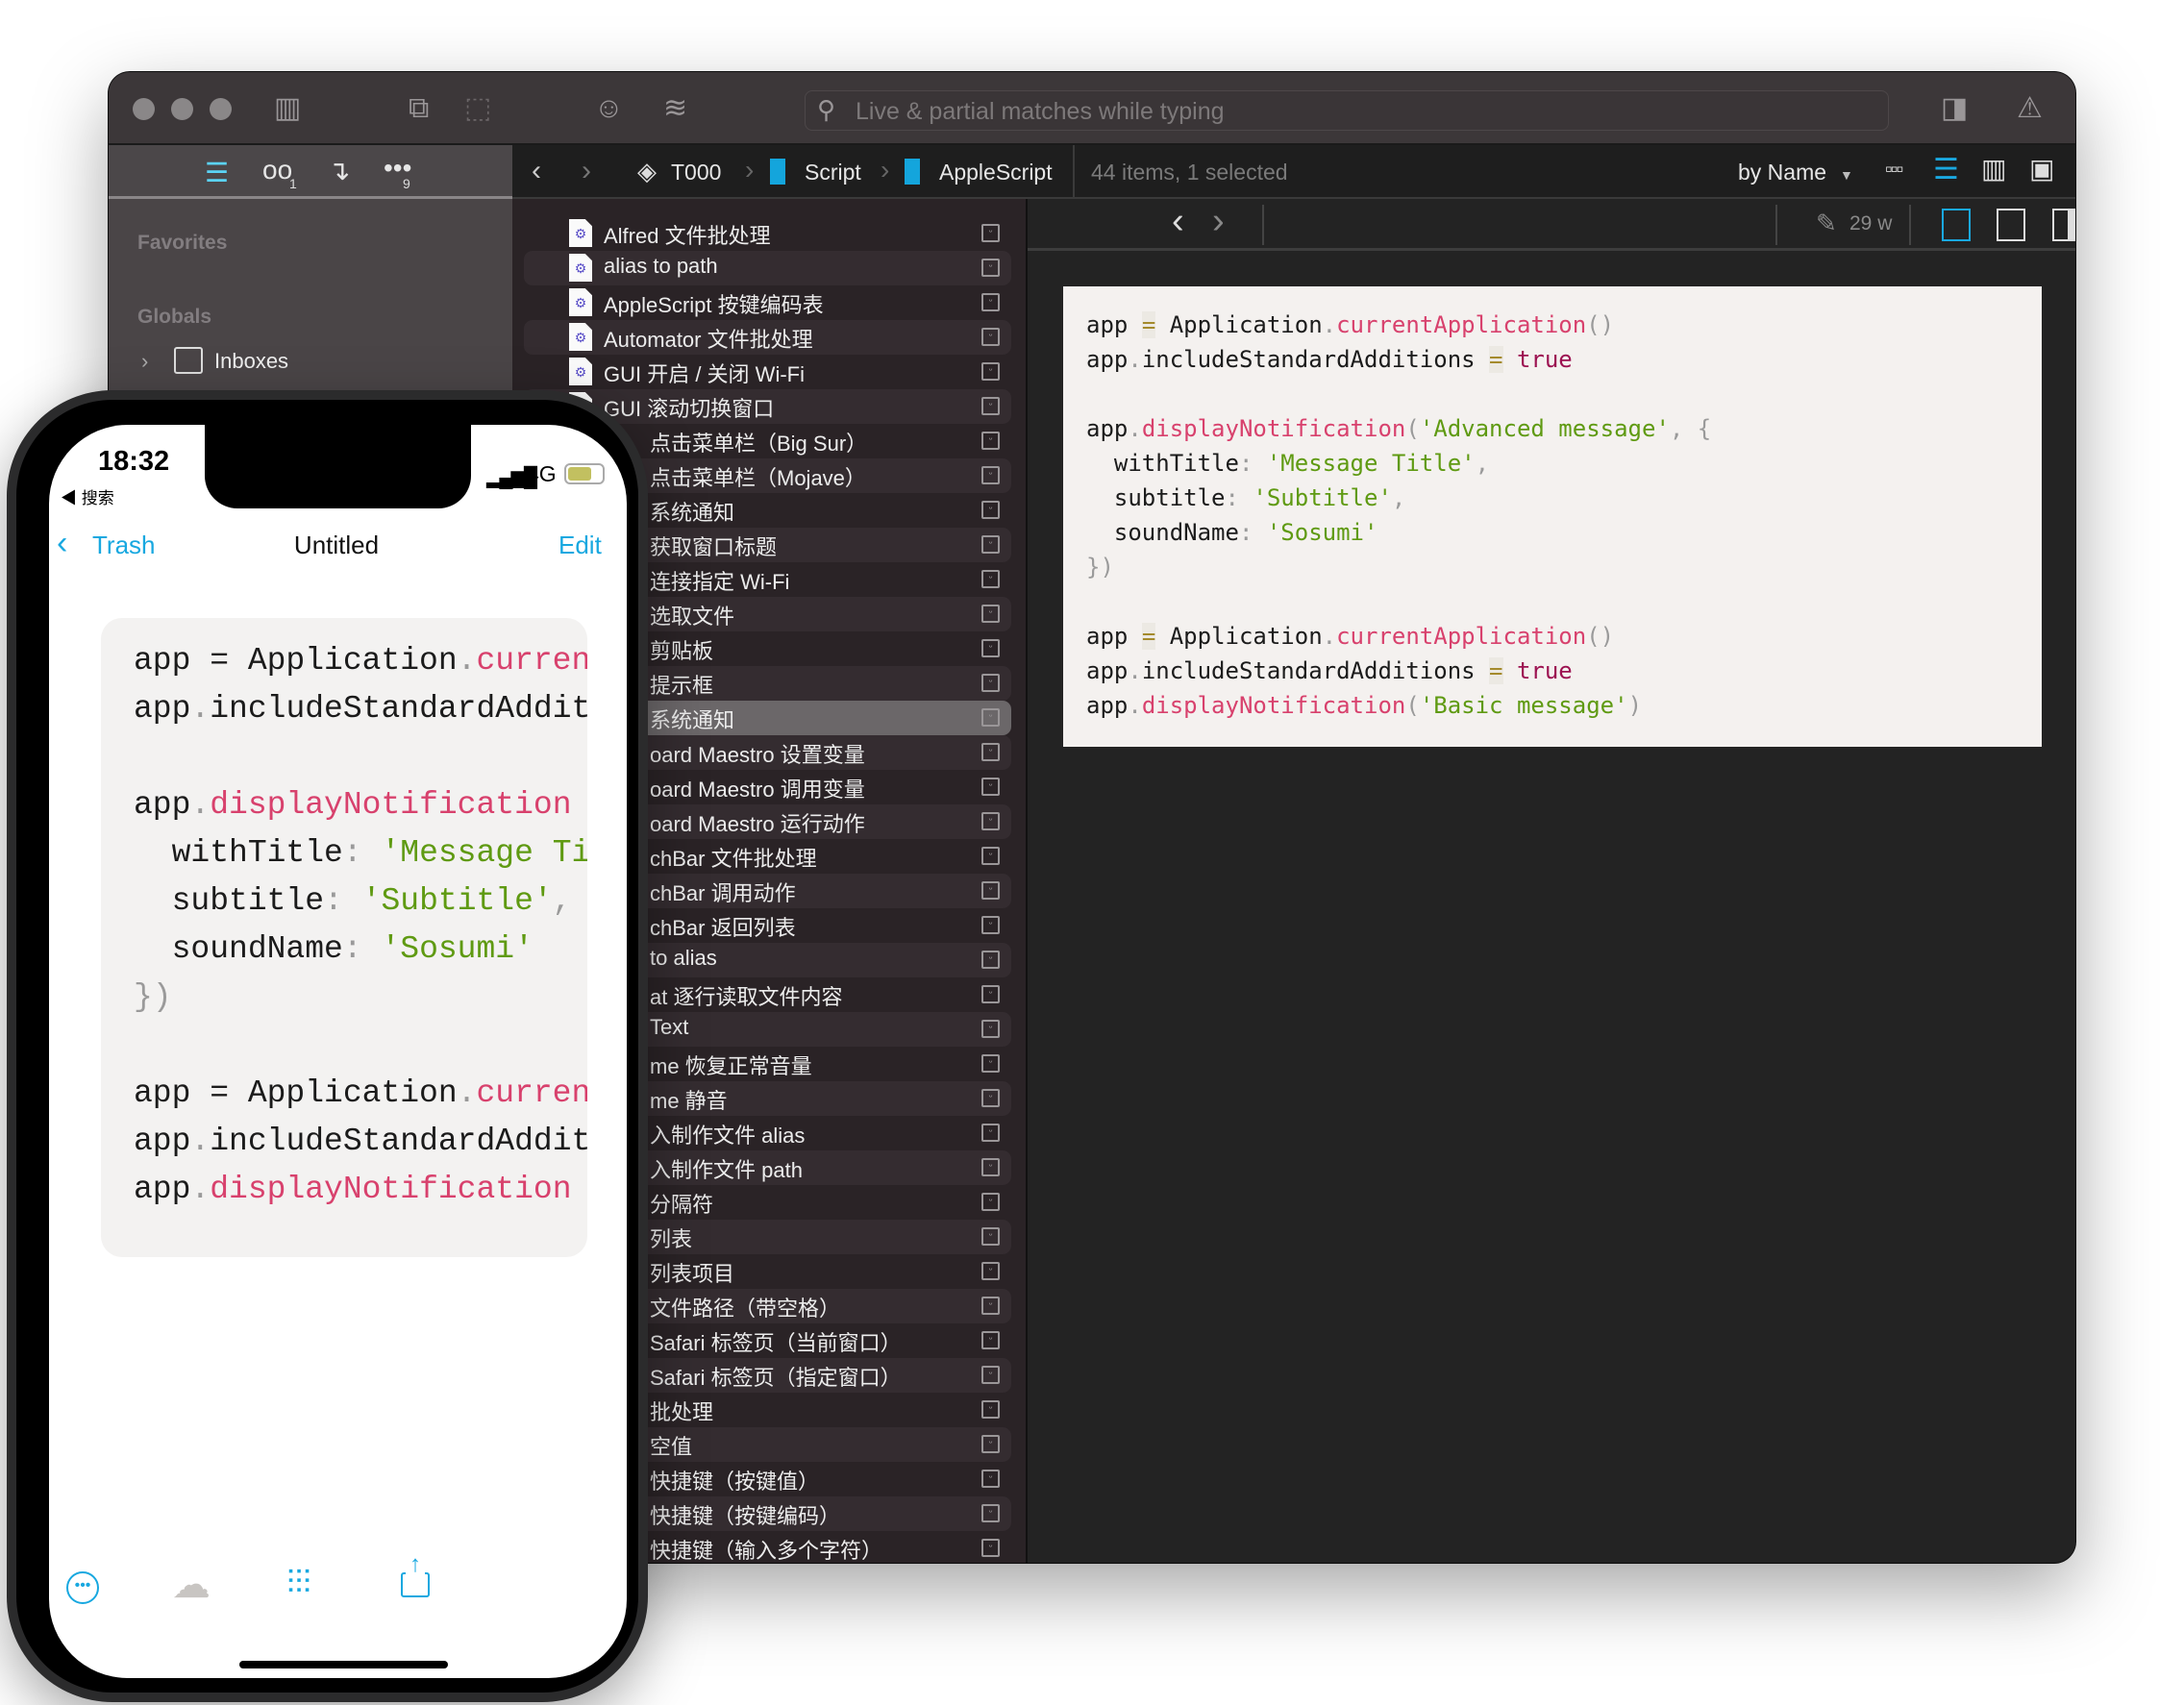  I want to click on search-icon: ⚲, so click(827, 109).